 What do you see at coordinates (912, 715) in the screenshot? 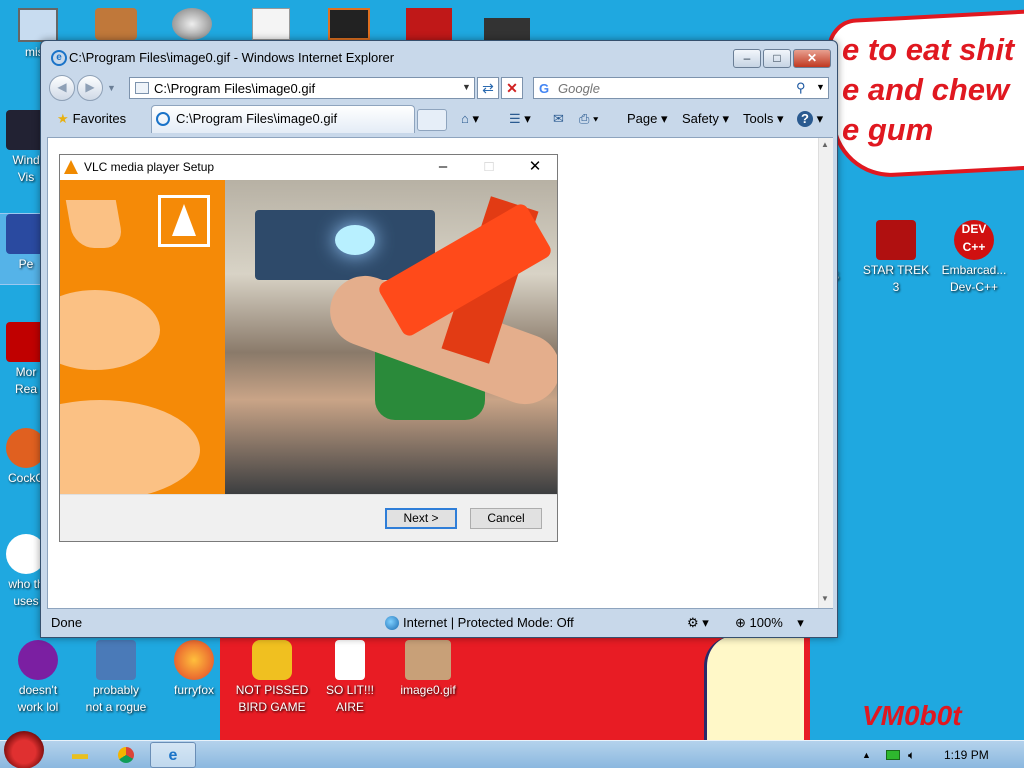
I see `wallpaper-signature: VM0b0t` at bounding box center [912, 715].